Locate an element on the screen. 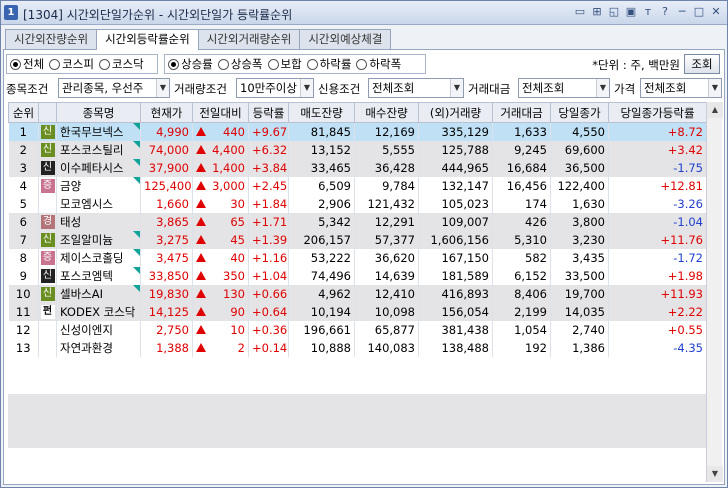  stock-condition-select: 관리종목, 우선주 ▼ is located at coordinates (114, 88).